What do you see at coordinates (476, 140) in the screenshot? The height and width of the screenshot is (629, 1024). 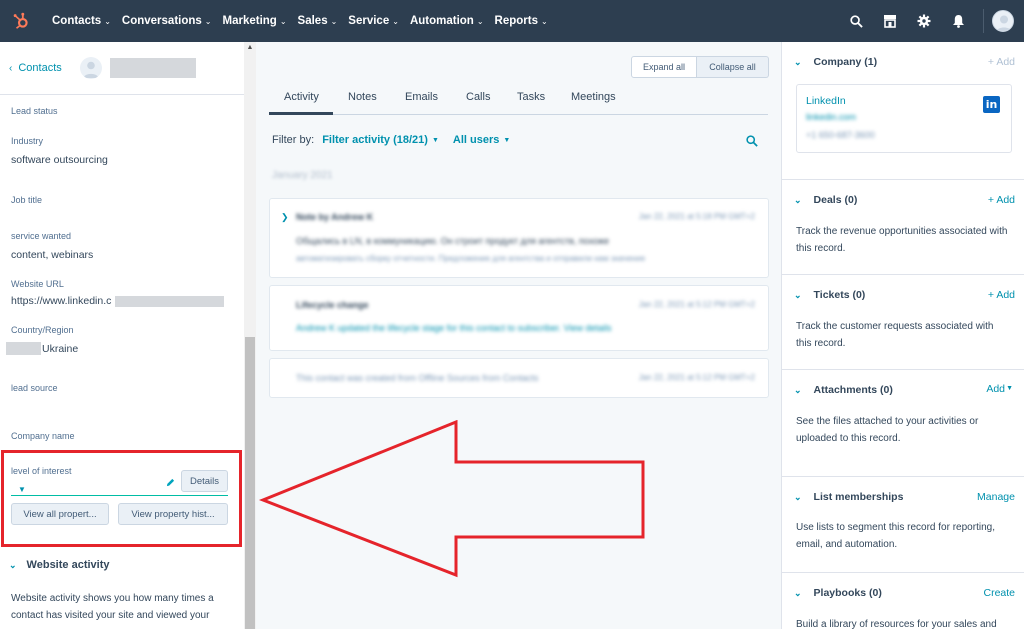 I see `all-users-label: All users` at bounding box center [476, 140].